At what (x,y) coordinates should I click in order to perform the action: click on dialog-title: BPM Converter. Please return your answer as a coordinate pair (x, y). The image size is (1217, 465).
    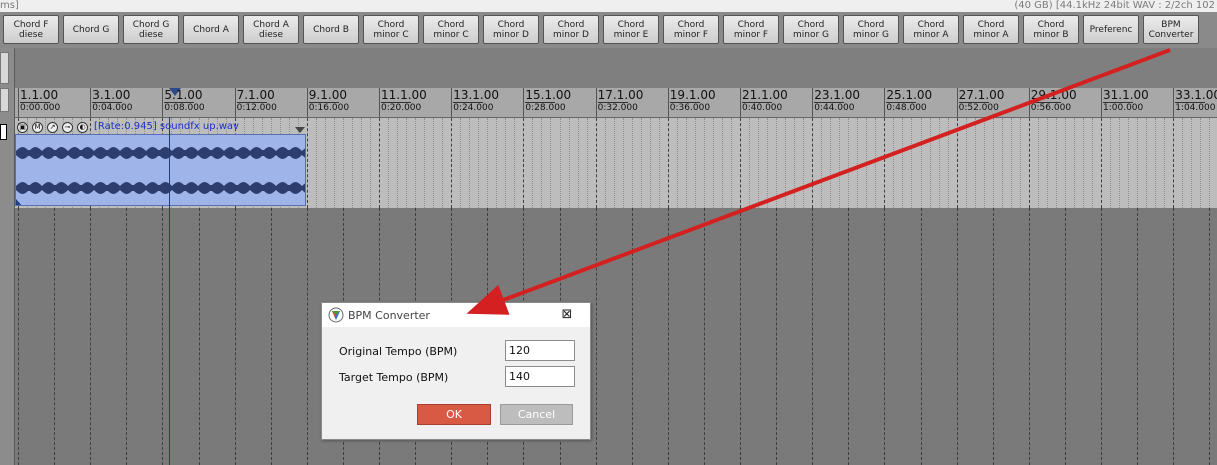
    Looking at the image, I should click on (389, 315).